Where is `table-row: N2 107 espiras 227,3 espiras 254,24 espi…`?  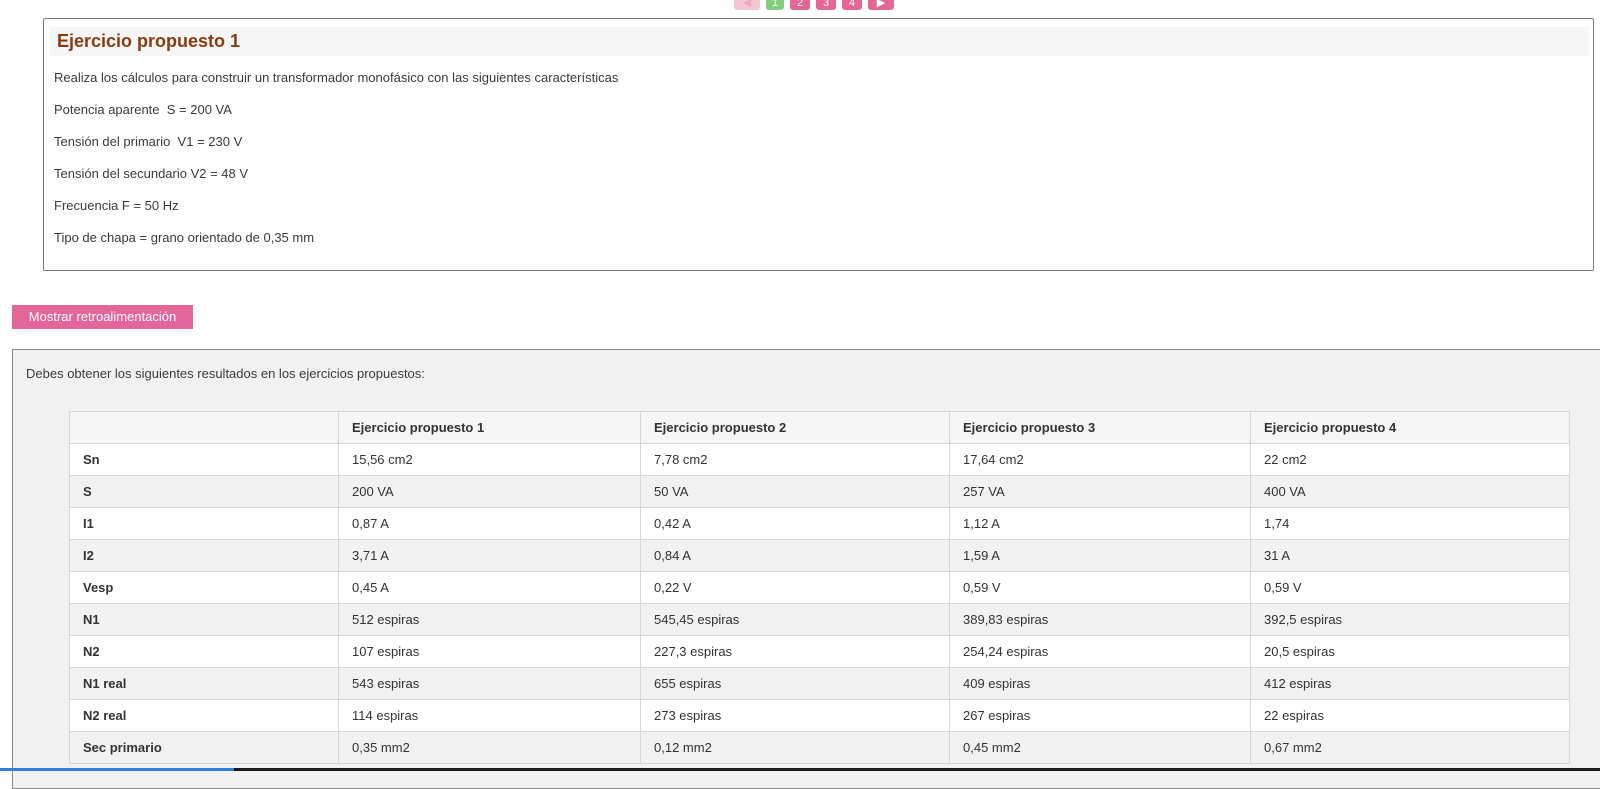 table-row: N2 107 espiras 227,3 espiras 254,24 espi… is located at coordinates (819, 651).